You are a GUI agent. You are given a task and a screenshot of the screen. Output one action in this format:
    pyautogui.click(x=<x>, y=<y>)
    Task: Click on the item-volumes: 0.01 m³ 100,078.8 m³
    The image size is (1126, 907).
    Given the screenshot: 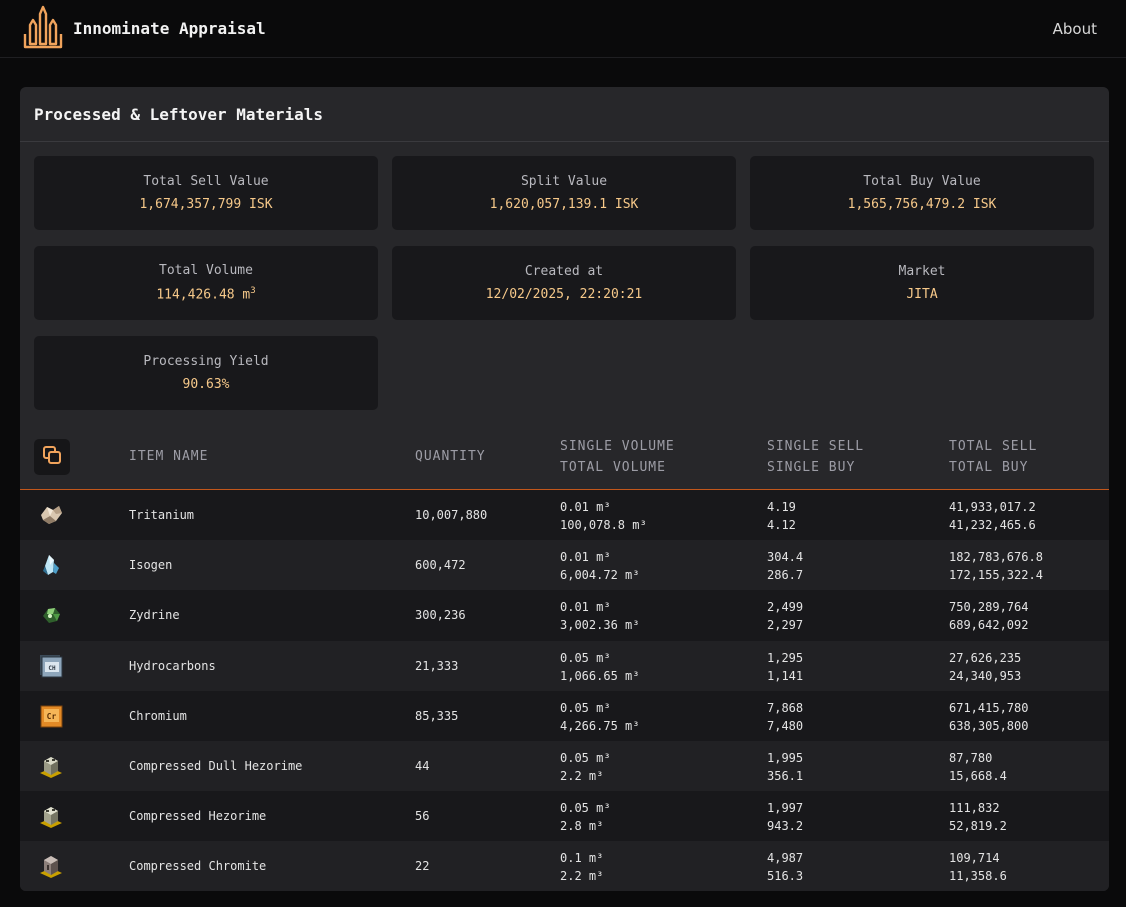 What is the action you would take?
    pyautogui.click(x=603, y=516)
    